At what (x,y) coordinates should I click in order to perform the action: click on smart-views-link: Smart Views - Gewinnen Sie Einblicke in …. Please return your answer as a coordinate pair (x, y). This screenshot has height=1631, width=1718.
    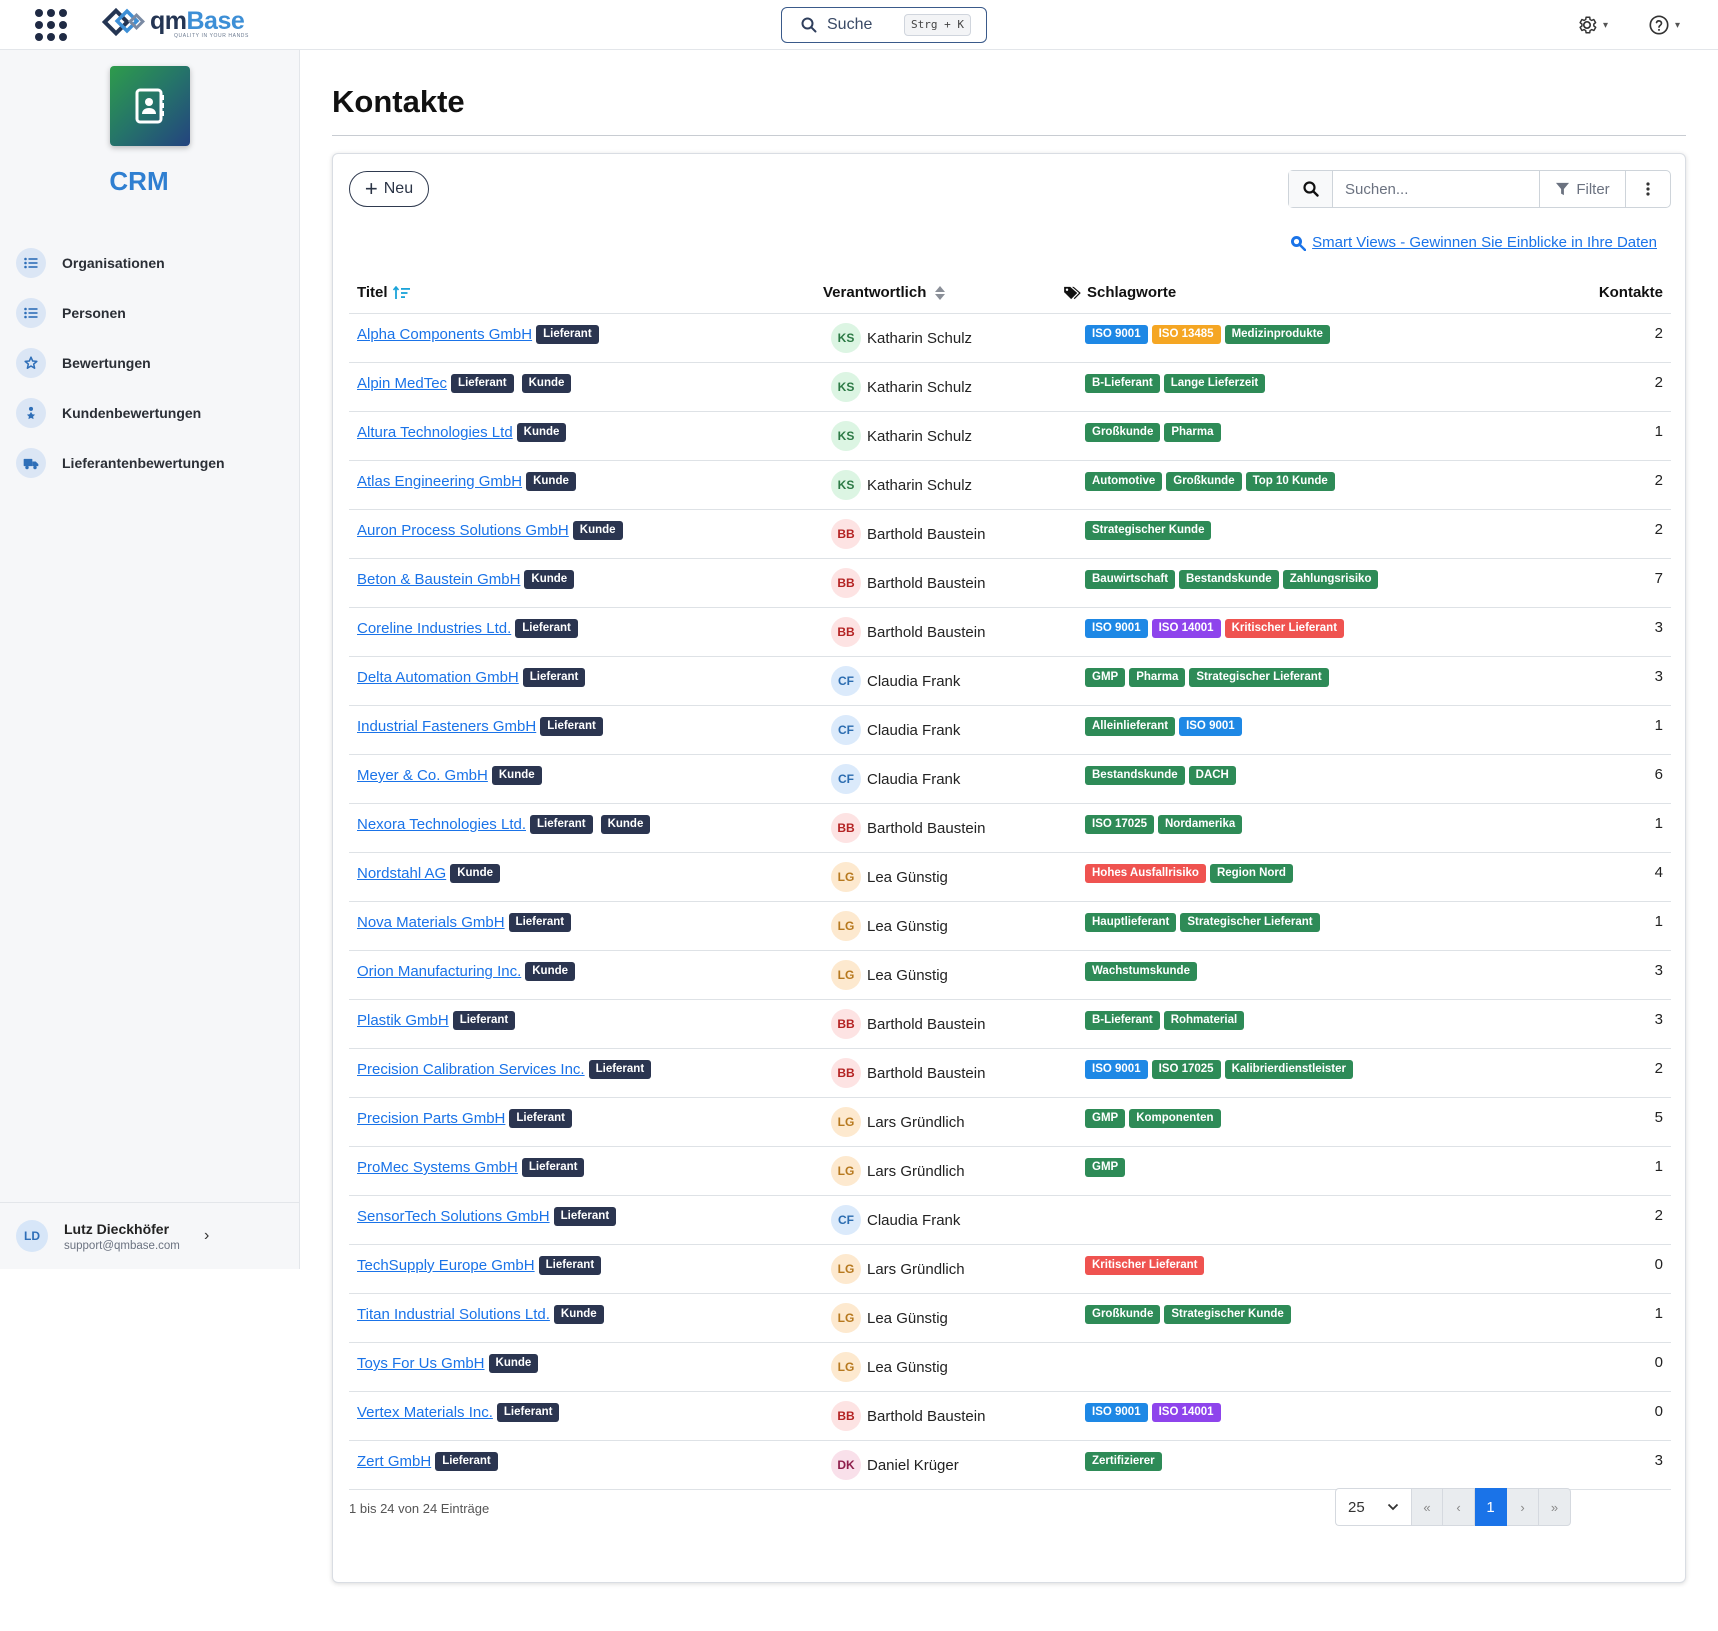
    Looking at the image, I should click on (1466, 242).